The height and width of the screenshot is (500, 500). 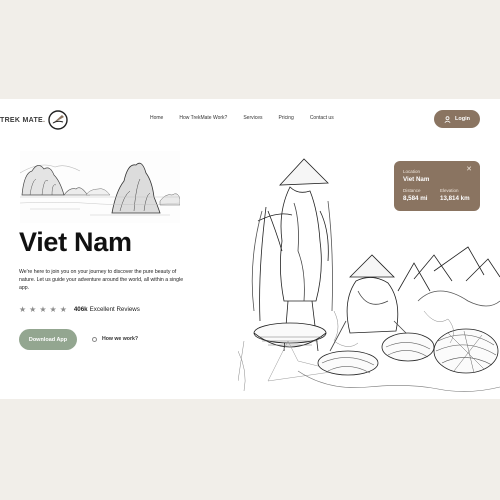 I want to click on distance-label: Distance, so click(x=412, y=190).